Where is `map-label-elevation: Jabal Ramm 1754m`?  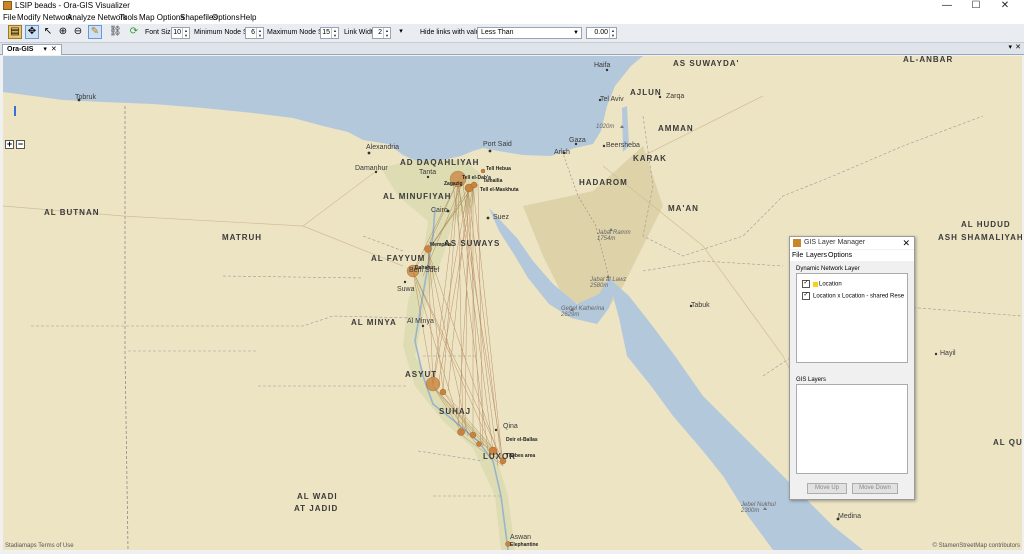
map-label-elevation: Jabal Ramm 1754m is located at coordinates (614, 236).